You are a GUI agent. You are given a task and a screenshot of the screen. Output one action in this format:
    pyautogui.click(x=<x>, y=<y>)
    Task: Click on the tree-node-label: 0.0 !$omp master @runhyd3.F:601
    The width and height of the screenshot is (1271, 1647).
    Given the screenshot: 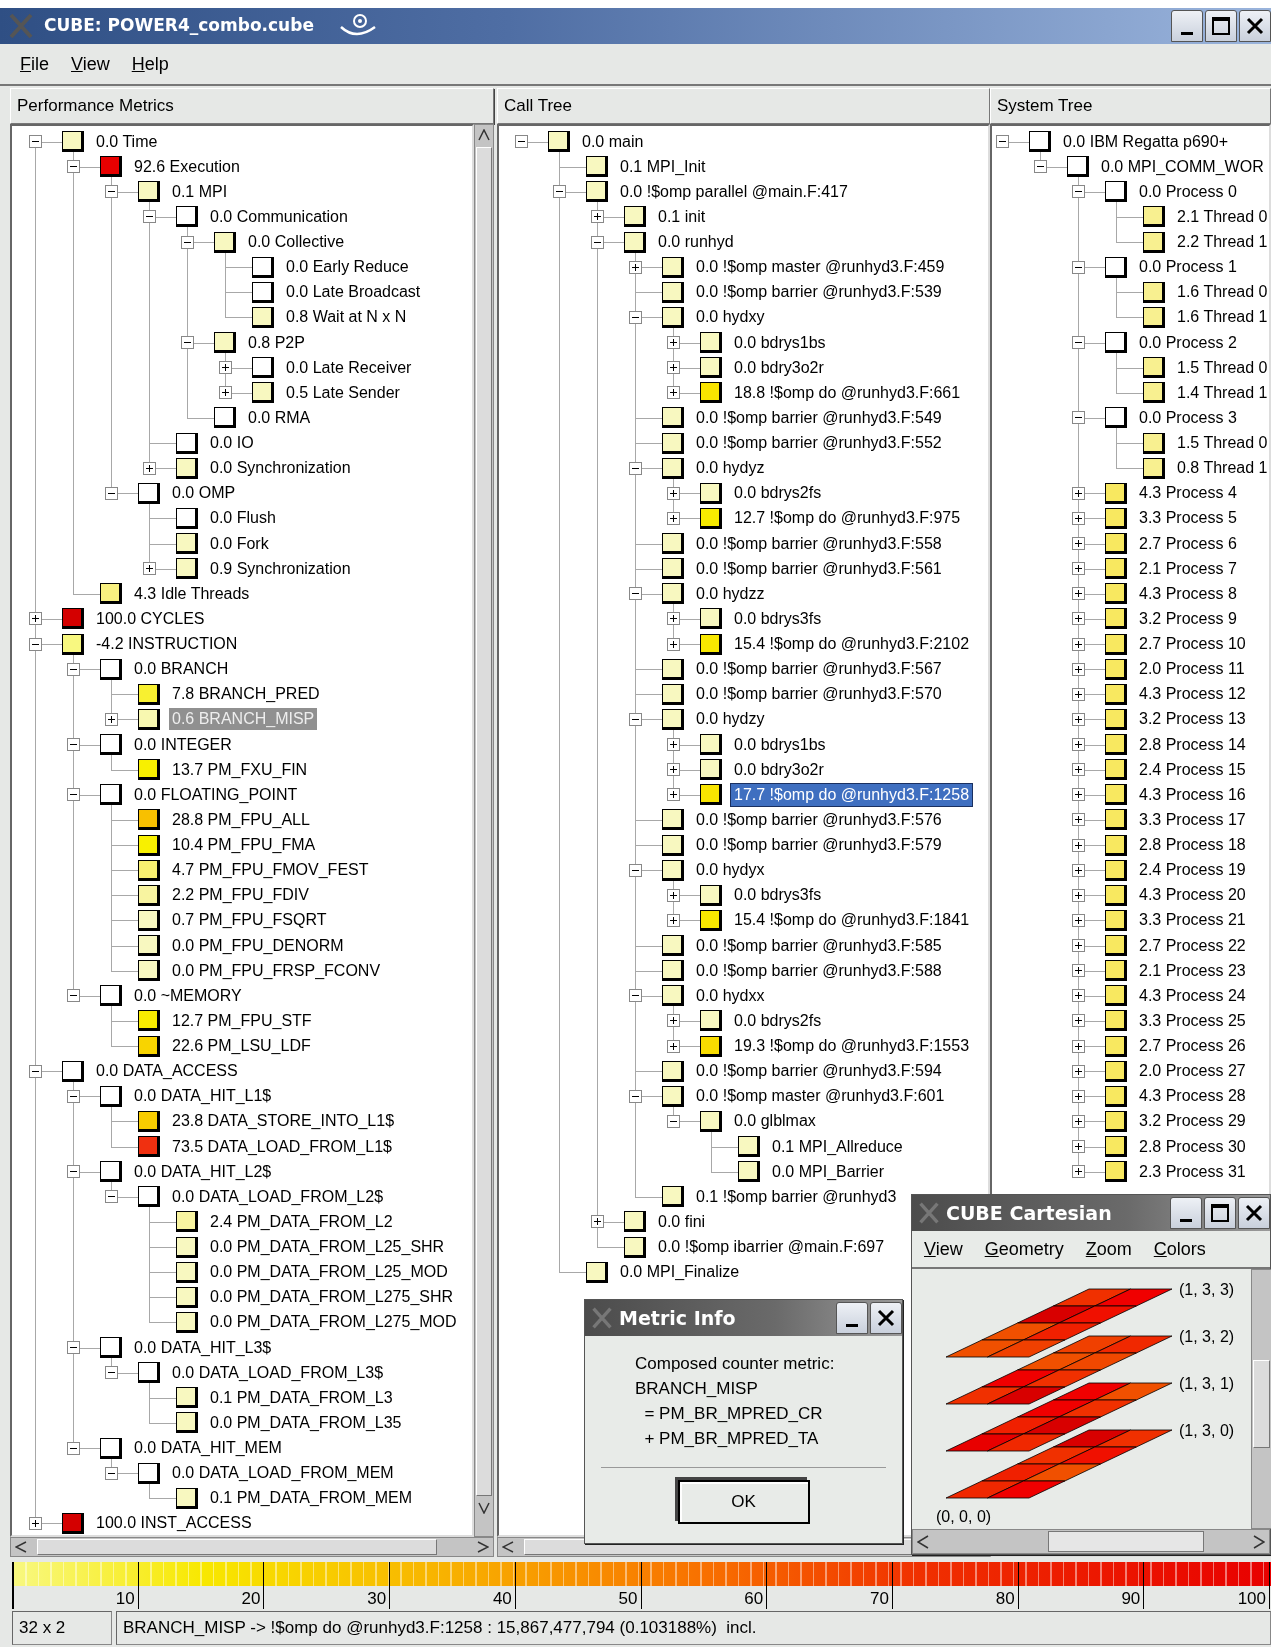 What is the action you would take?
    pyautogui.click(x=820, y=1096)
    